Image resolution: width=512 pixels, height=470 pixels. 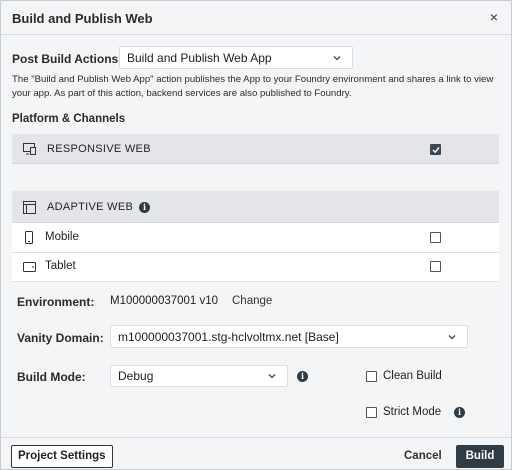 What do you see at coordinates (51, 377) in the screenshot?
I see `build-mode-label: Build Mode:` at bounding box center [51, 377].